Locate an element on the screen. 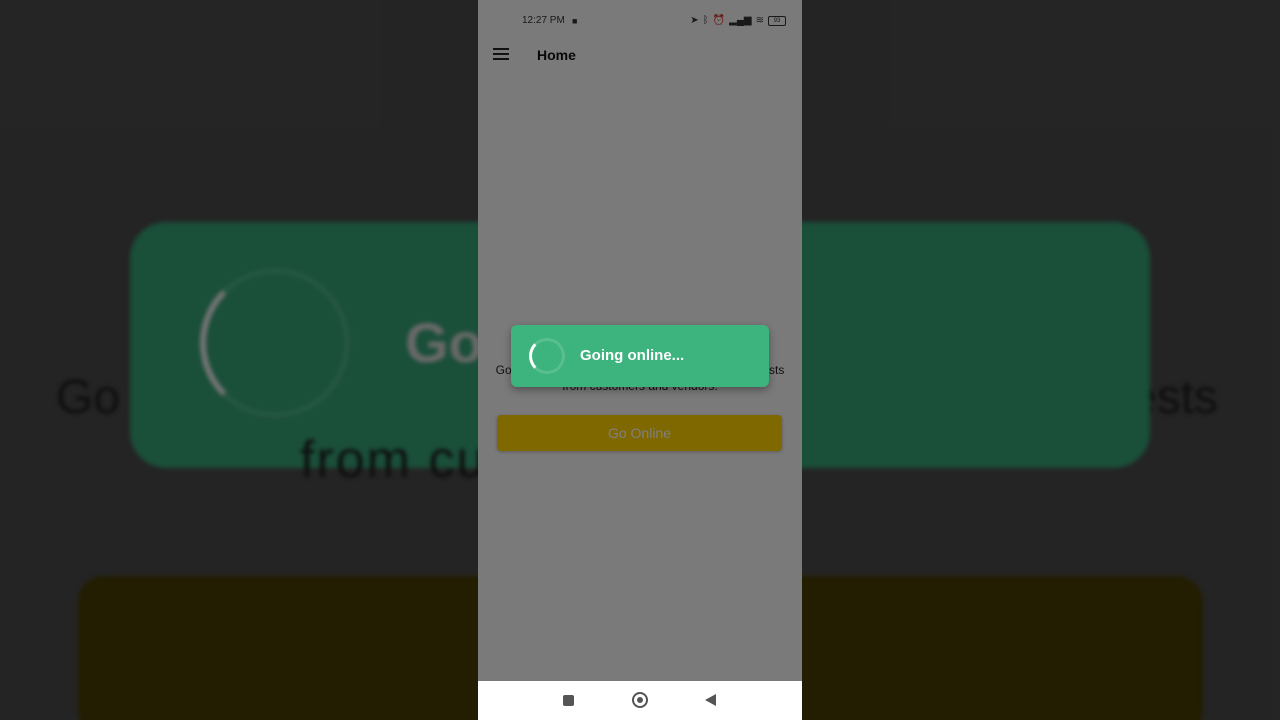  back-triangle-icon is located at coordinates (710, 700).